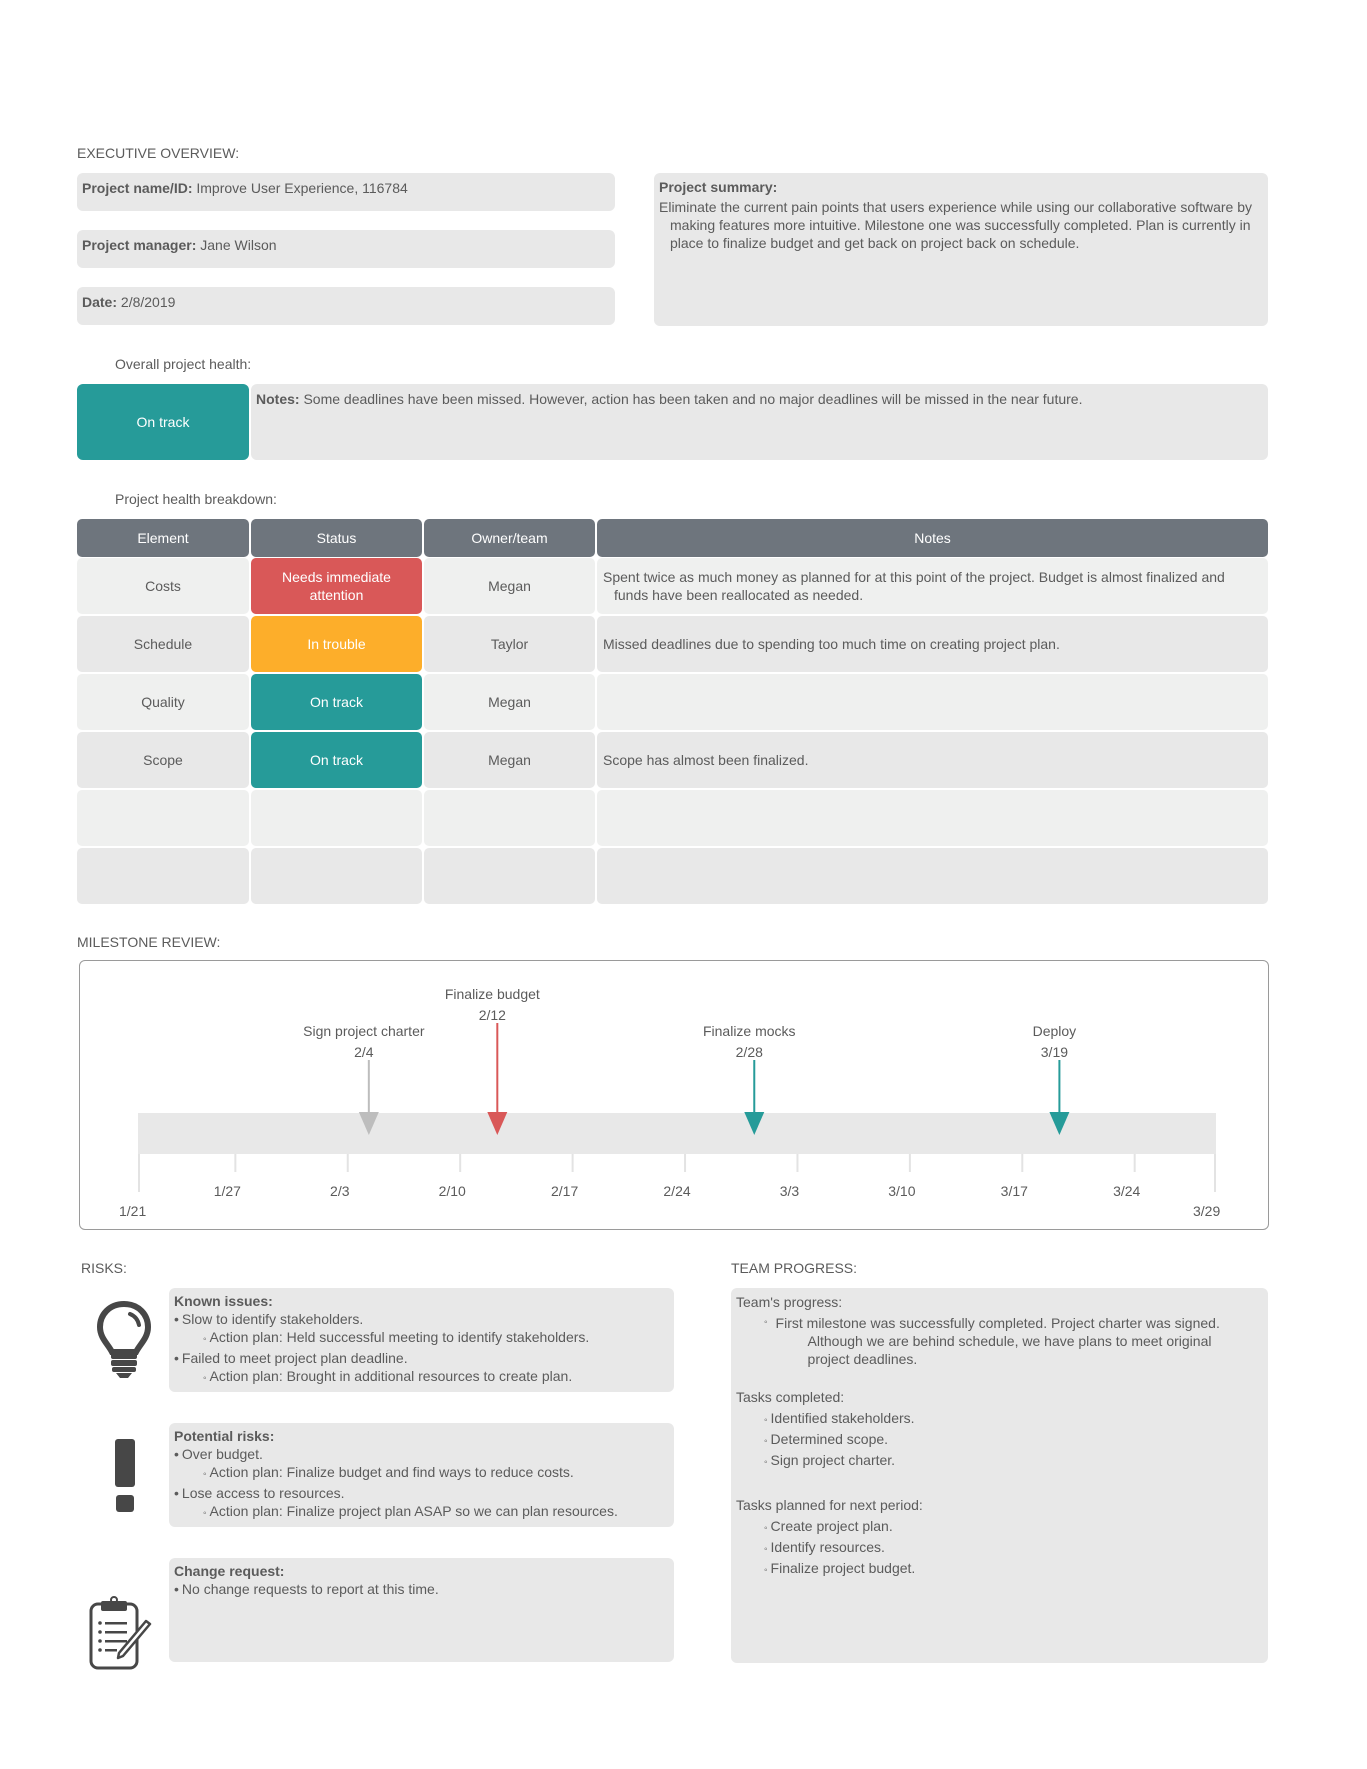 The height and width of the screenshot is (1769, 1367). I want to click on timeline-tick-label: 2/17, so click(564, 1191).